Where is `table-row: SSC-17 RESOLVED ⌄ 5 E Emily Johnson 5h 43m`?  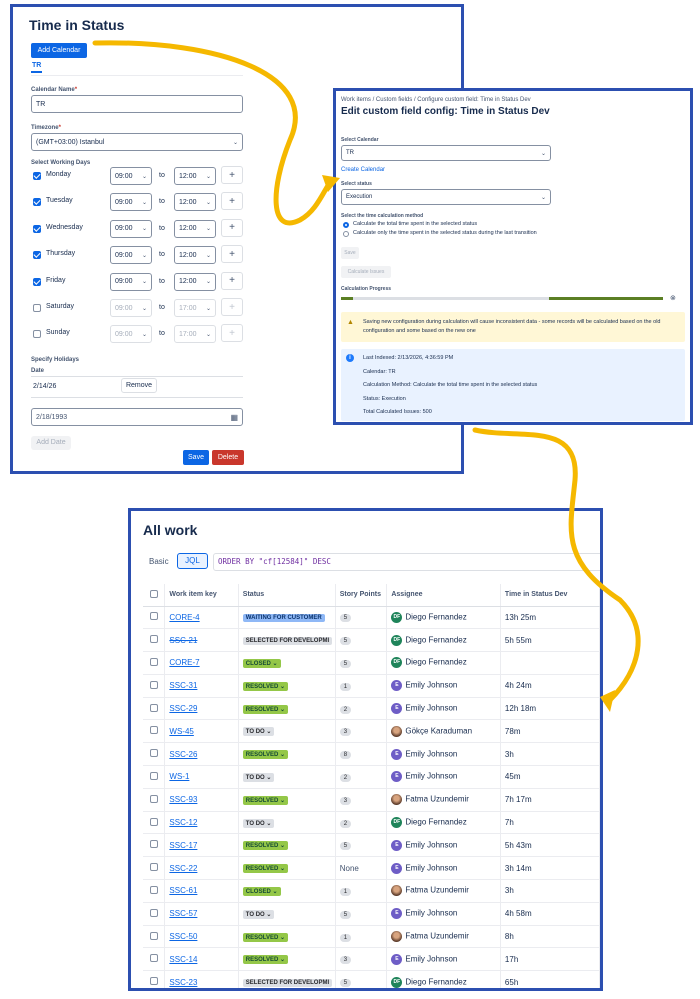
table-row: SSC-17 RESOLVED ⌄ 5 E Emily Johnson 5h 43m is located at coordinates (371, 845).